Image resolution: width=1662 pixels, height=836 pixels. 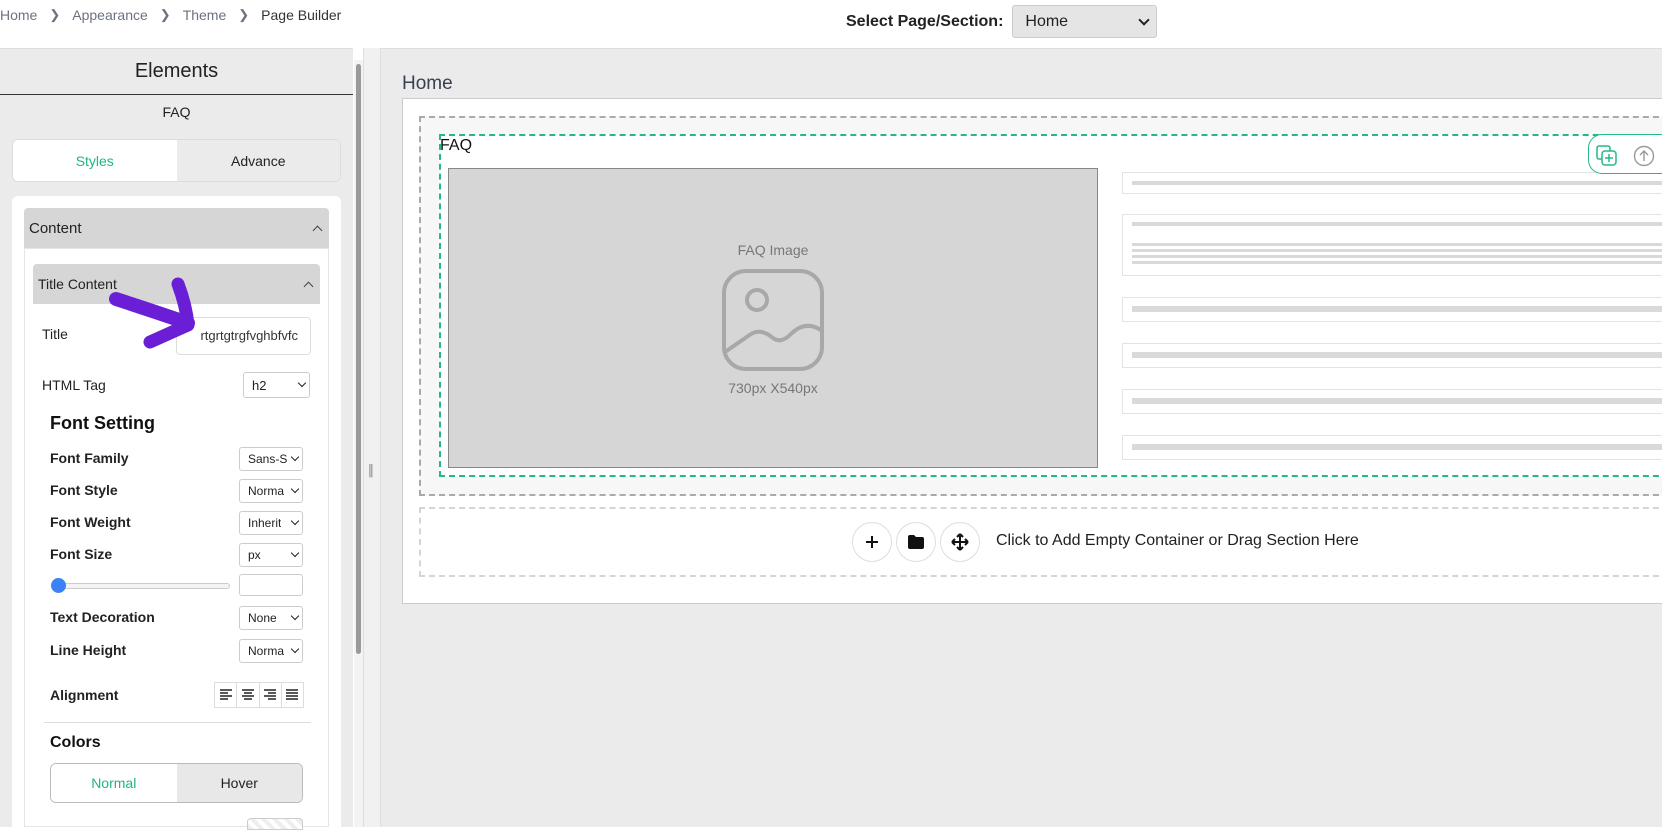 I want to click on text-decoration-label: Text Decoration, so click(x=102, y=617).